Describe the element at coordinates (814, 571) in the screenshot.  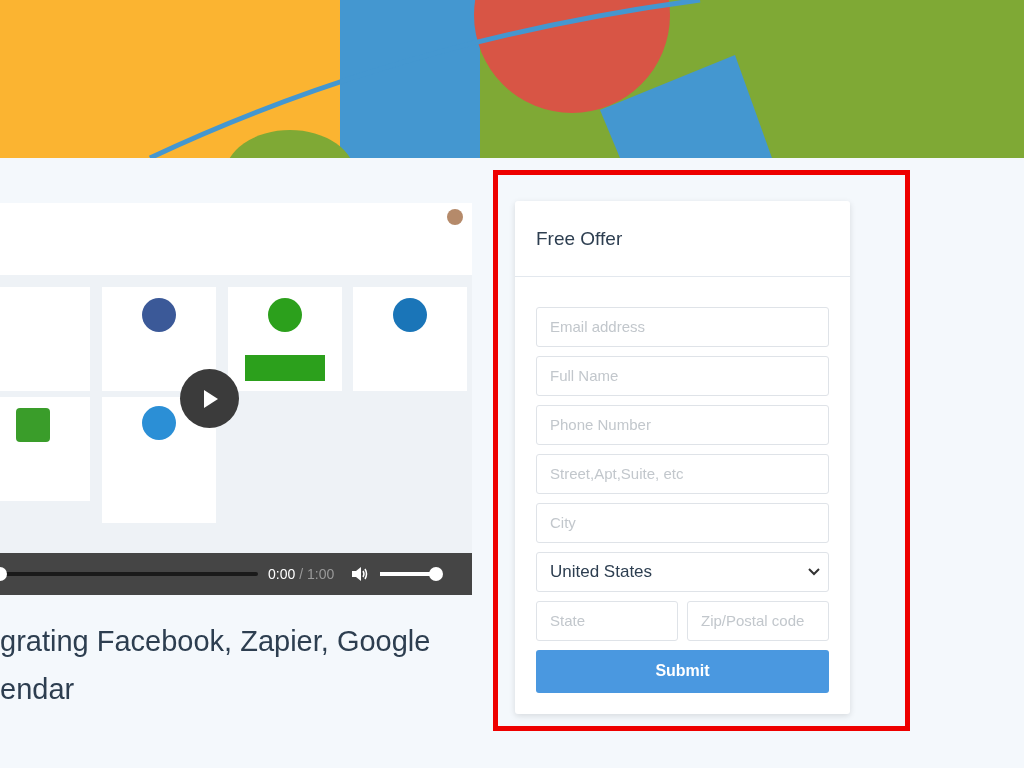
I see `chevron-down-icon` at that location.